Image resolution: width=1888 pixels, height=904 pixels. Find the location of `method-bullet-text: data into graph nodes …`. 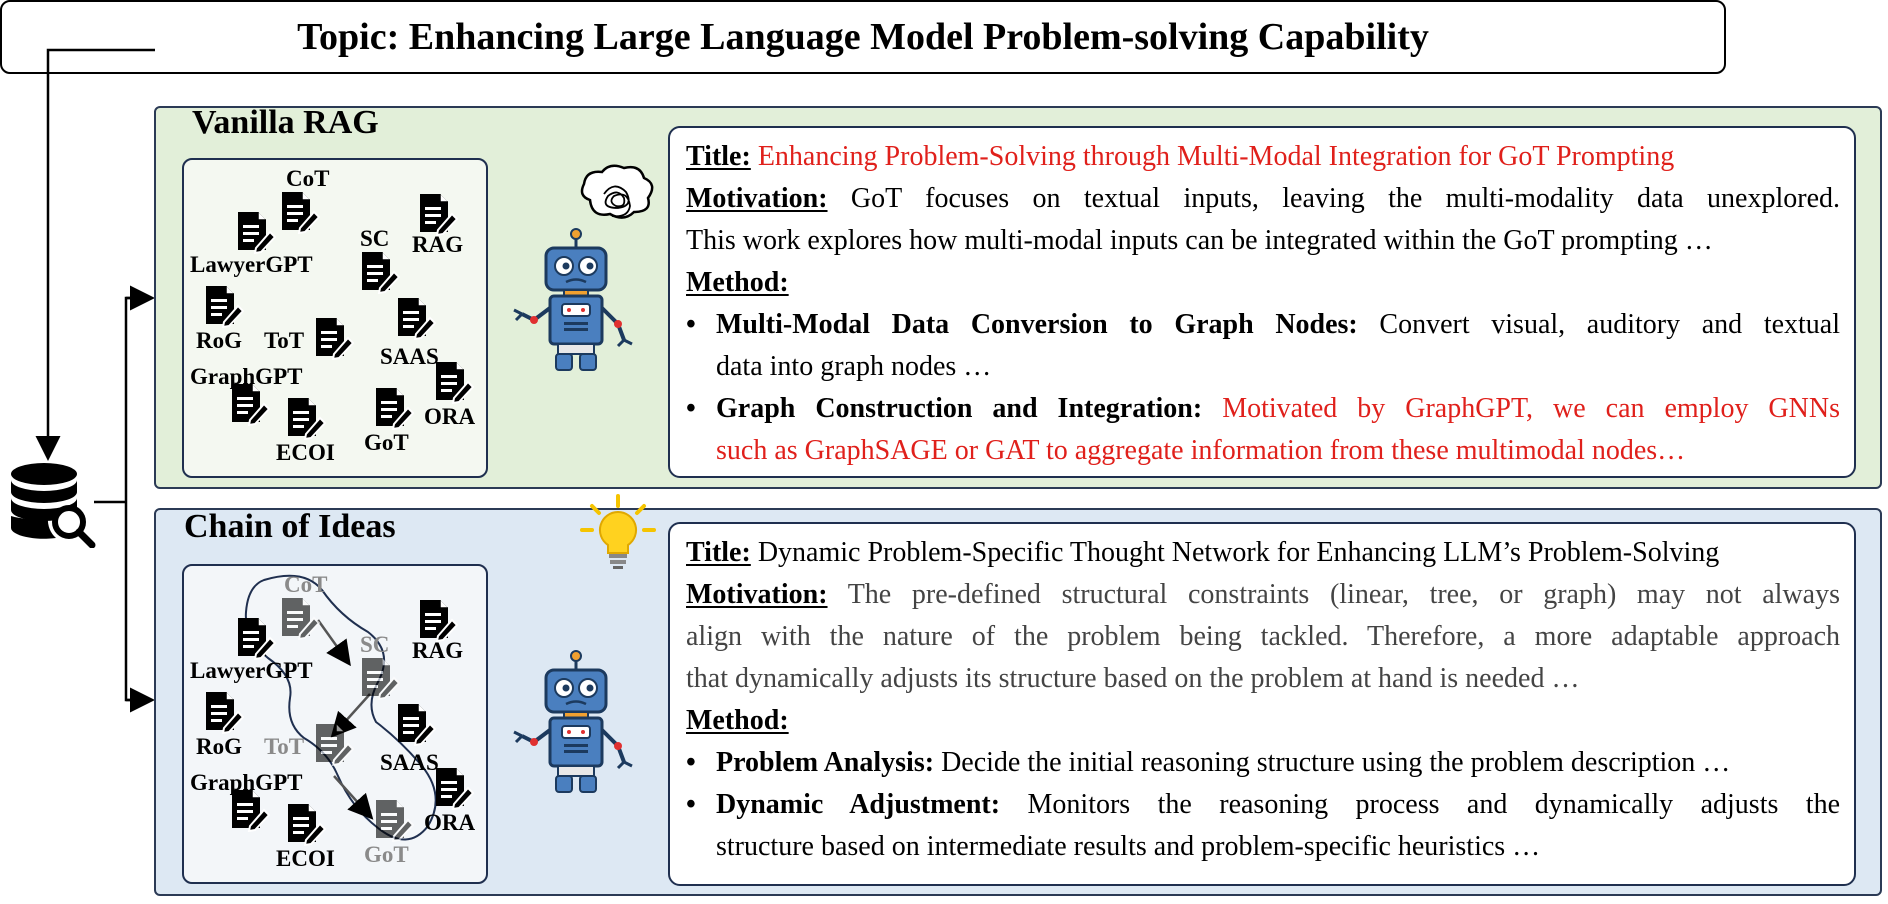

method-bullet-text: data into graph nodes … is located at coordinates (854, 366).